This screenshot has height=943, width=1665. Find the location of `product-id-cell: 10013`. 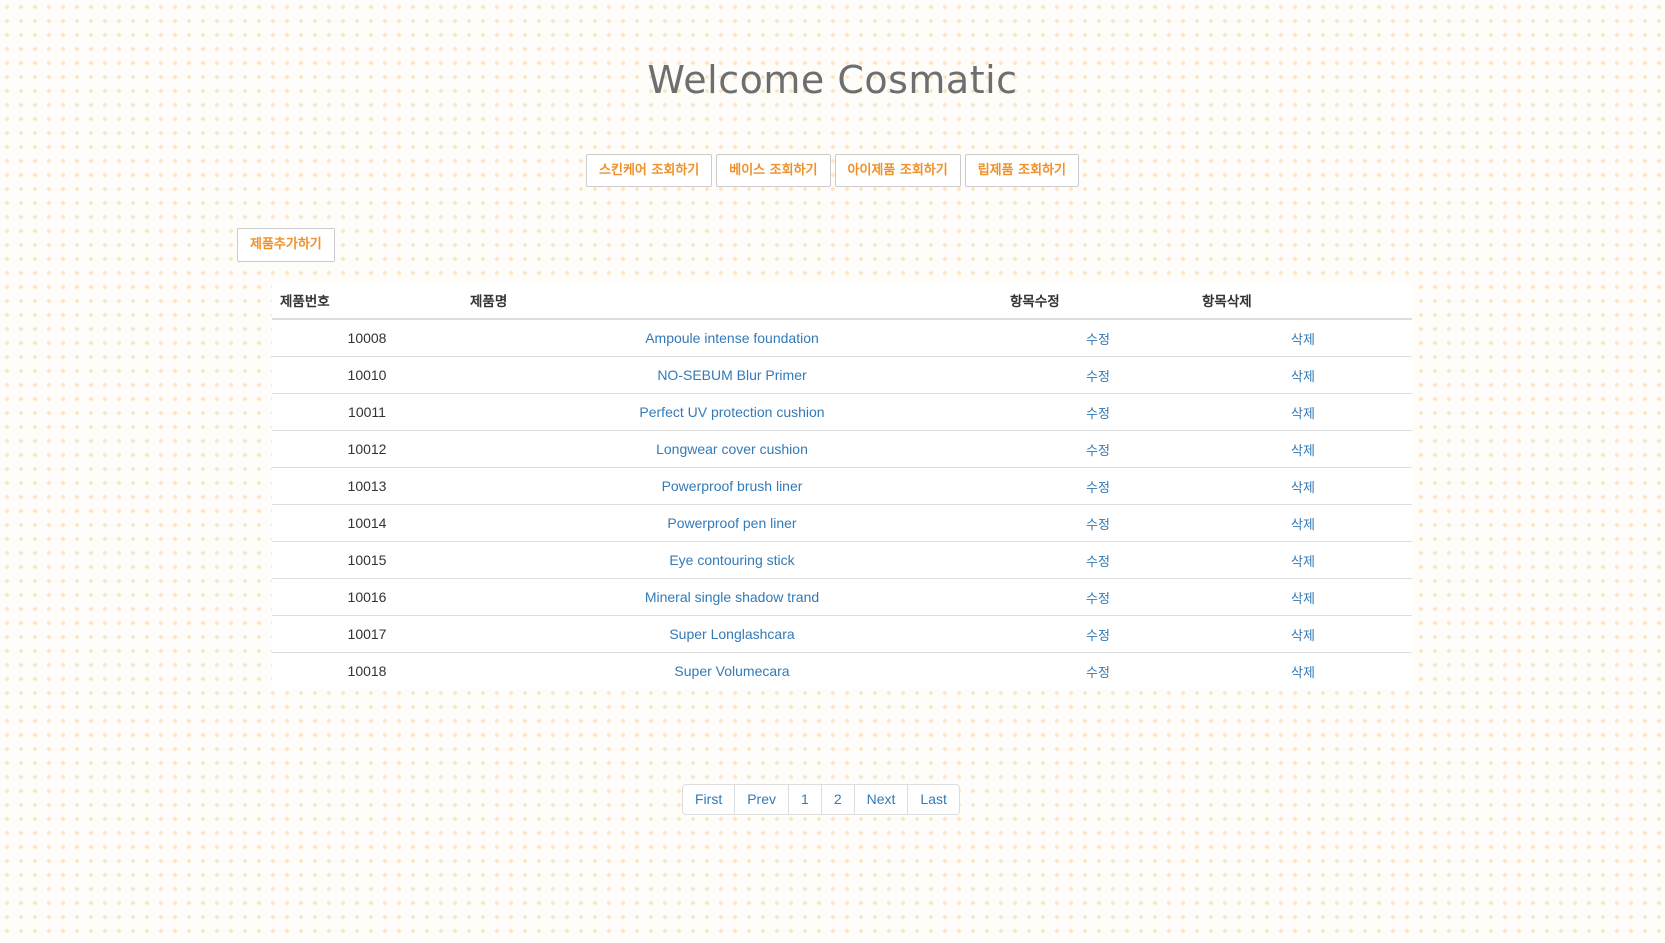

product-id-cell: 10013 is located at coordinates (367, 486).